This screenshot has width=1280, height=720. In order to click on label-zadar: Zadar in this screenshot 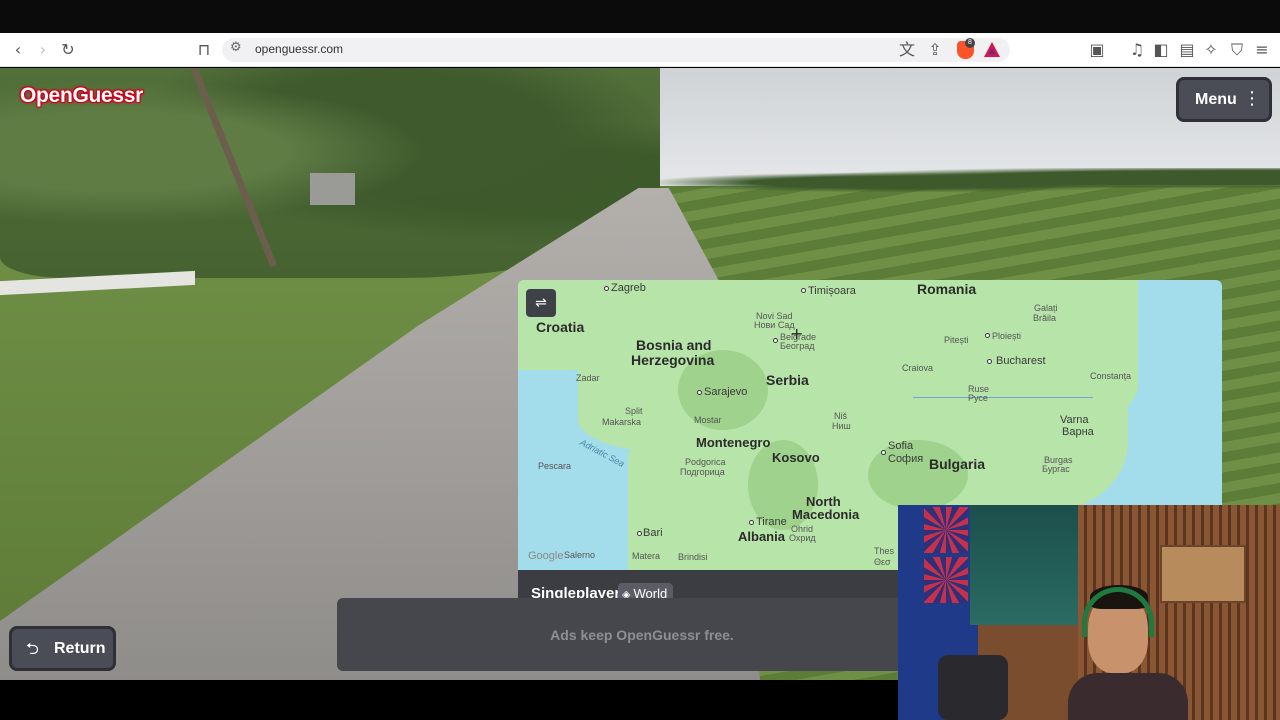, I will do `click(588, 378)`.